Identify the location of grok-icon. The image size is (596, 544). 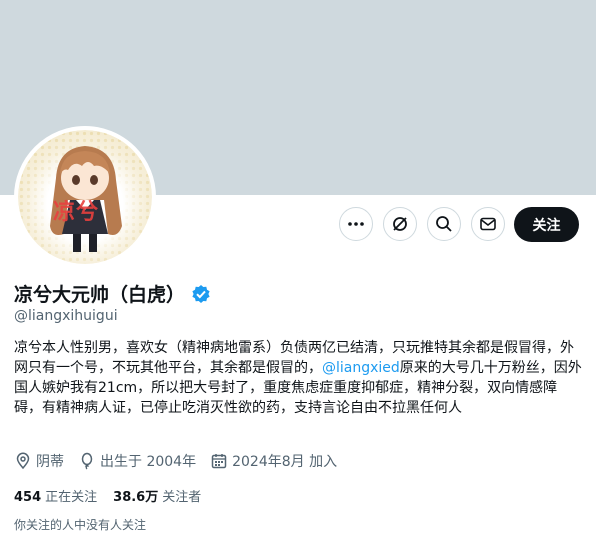
(400, 224).